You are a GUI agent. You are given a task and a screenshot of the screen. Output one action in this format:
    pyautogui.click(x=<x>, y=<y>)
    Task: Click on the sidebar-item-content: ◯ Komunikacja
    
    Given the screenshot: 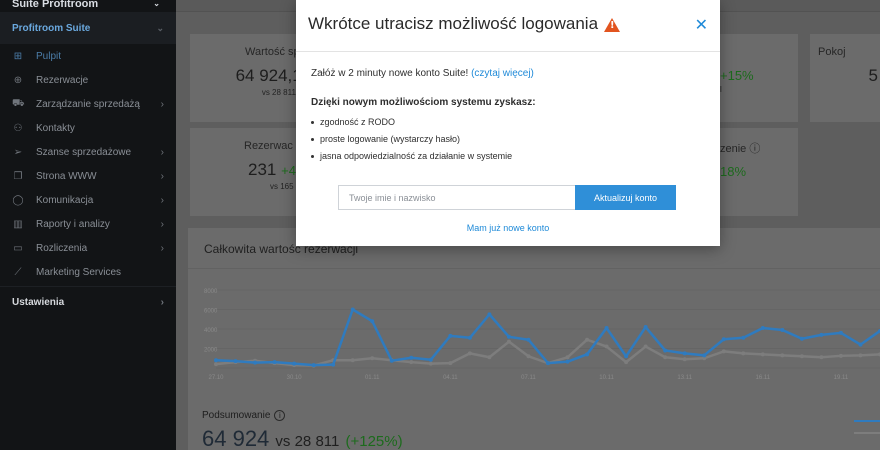 What is the action you would take?
    pyautogui.click(x=52, y=200)
    